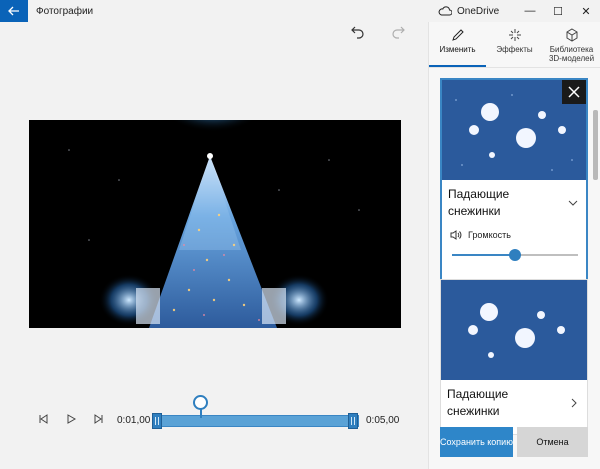 This screenshot has width=600, height=469. I want to click on tab-label: Изменить, so click(457, 49).